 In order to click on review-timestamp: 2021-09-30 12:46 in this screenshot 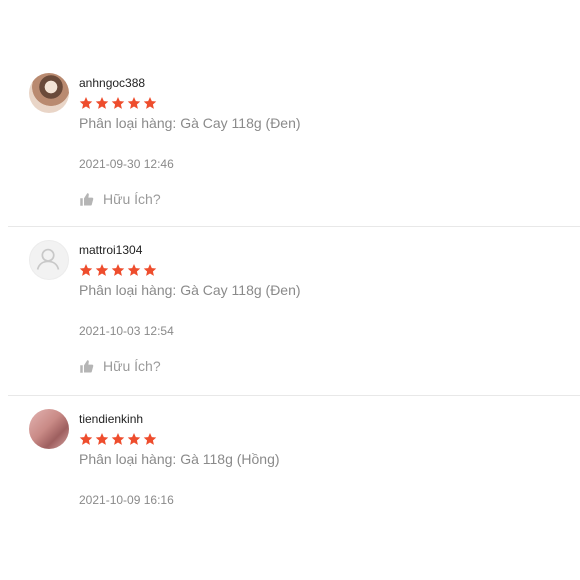, I will do `click(126, 164)`.